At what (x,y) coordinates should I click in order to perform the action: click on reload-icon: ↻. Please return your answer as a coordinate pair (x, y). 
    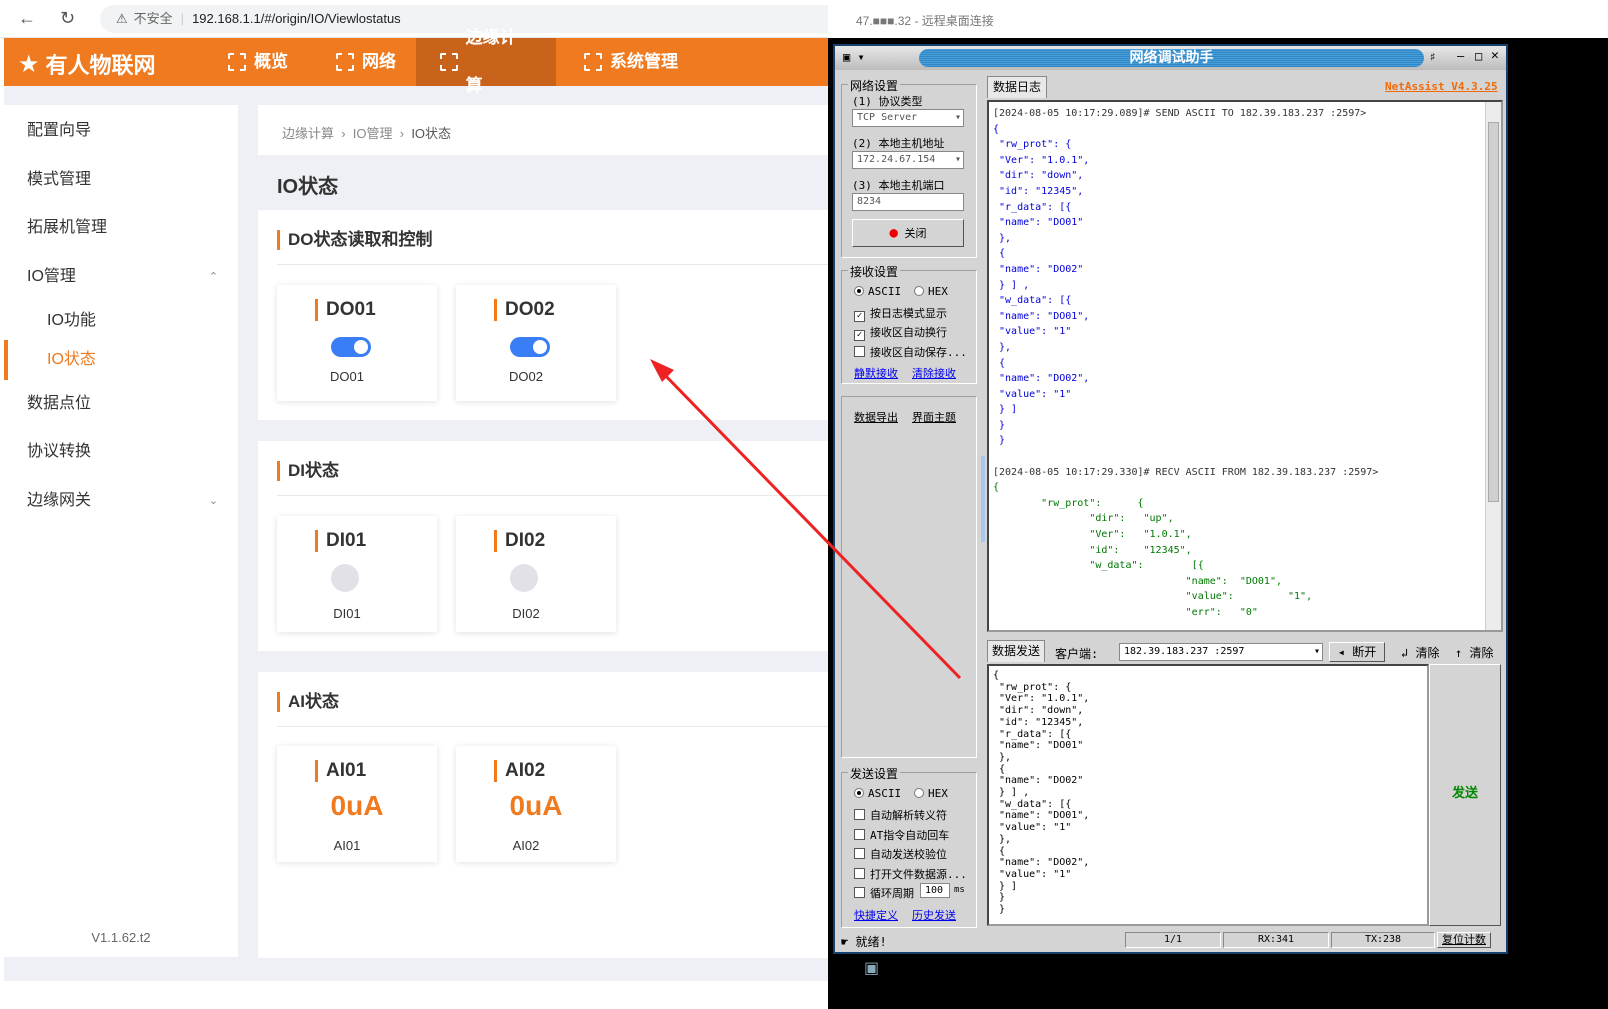
    Looking at the image, I should click on (67, 18).